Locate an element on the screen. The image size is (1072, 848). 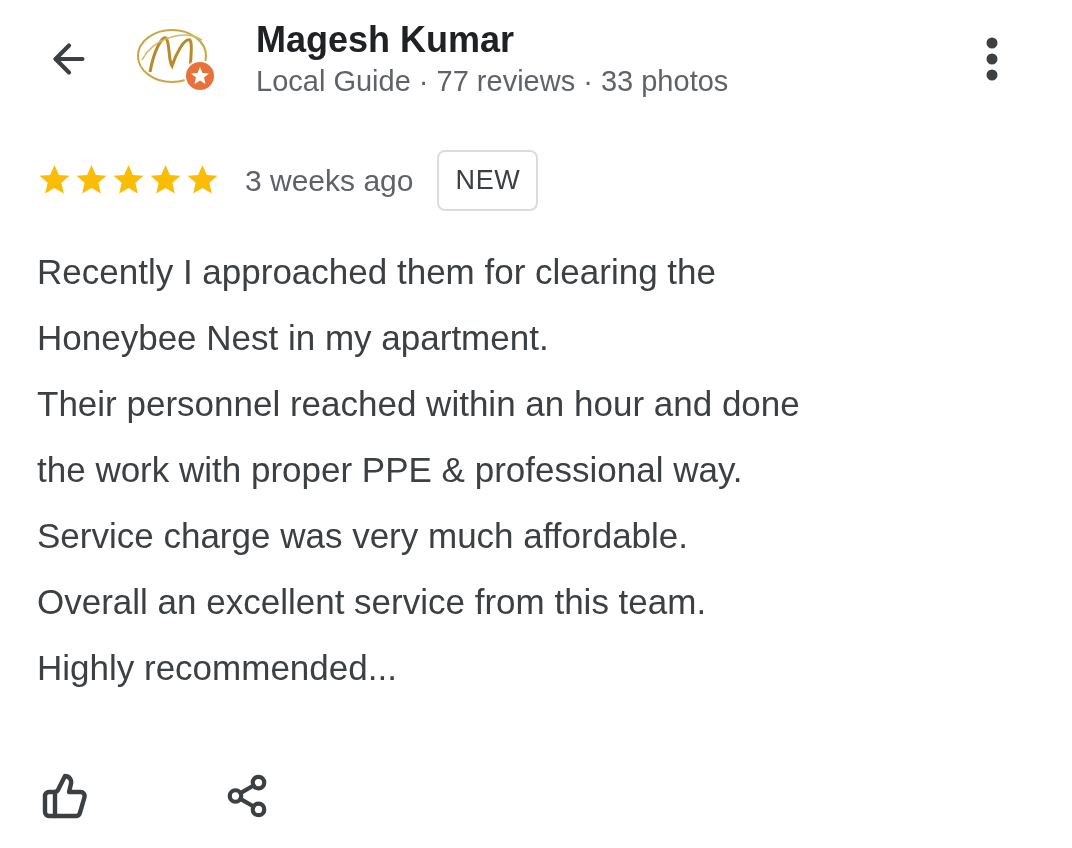
new-label: NEW is located at coordinates (488, 180).